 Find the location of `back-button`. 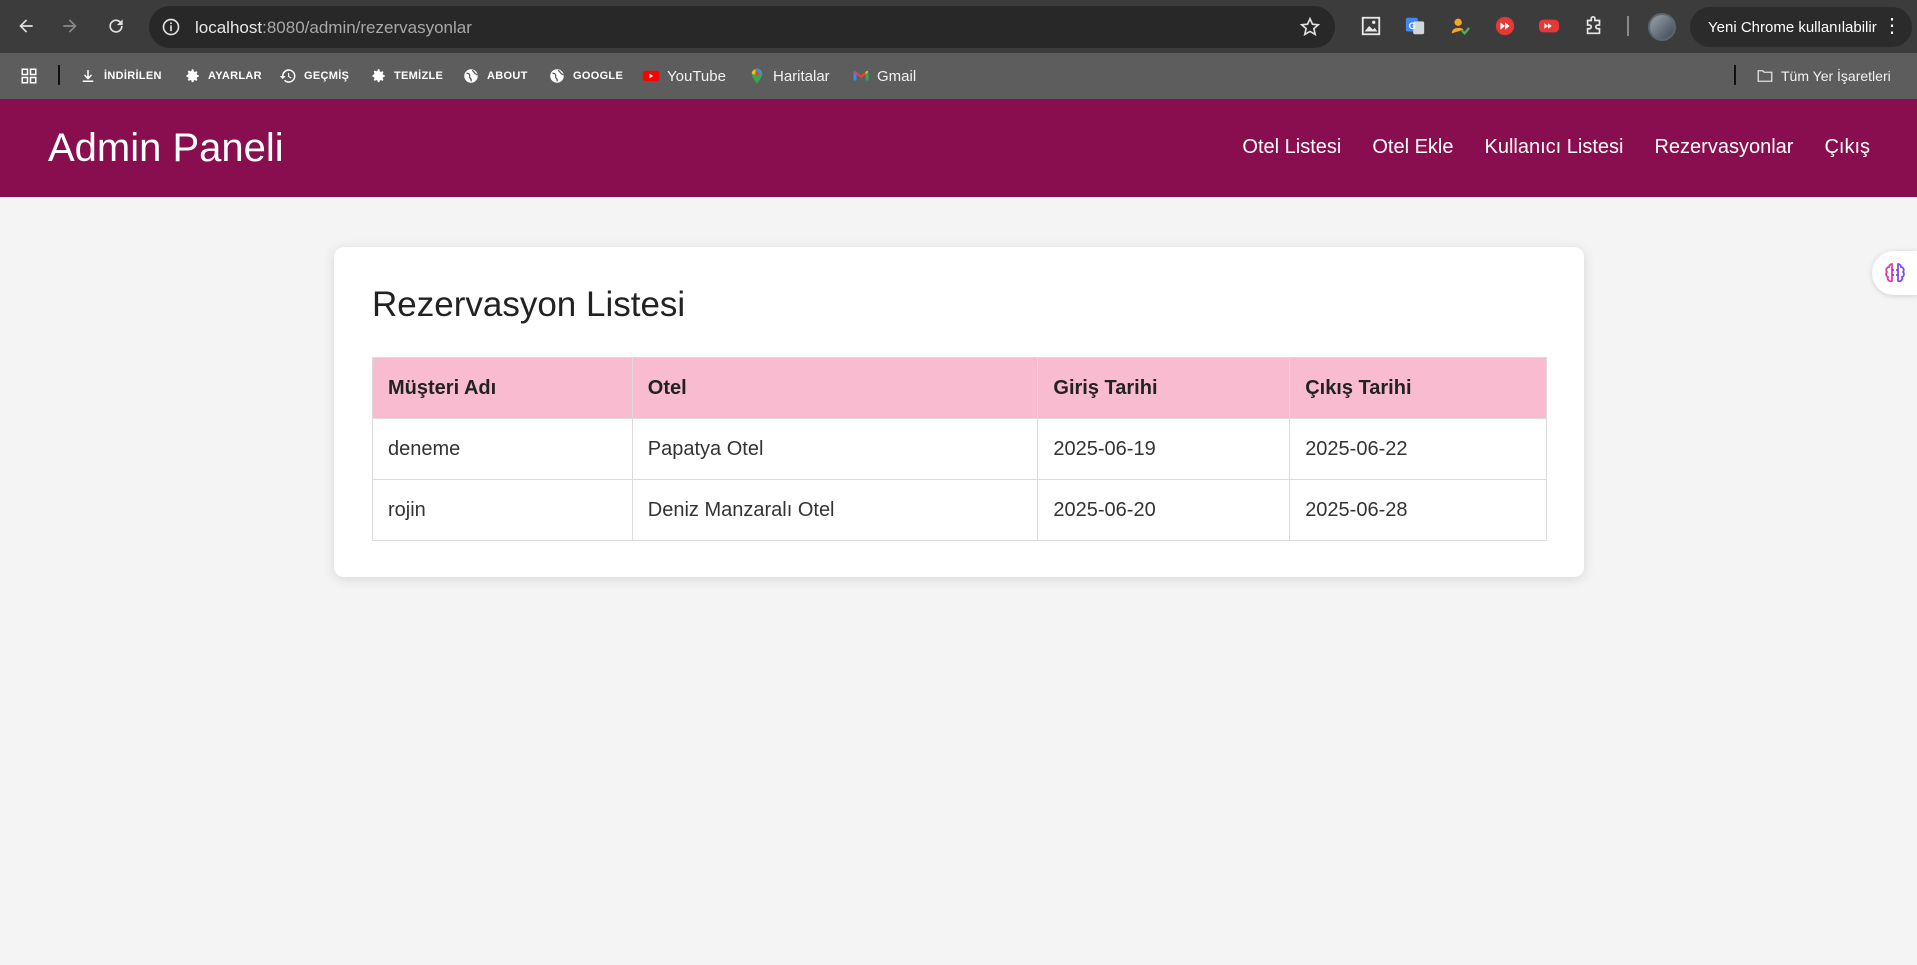

back-button is located at coordinates (26, 26).